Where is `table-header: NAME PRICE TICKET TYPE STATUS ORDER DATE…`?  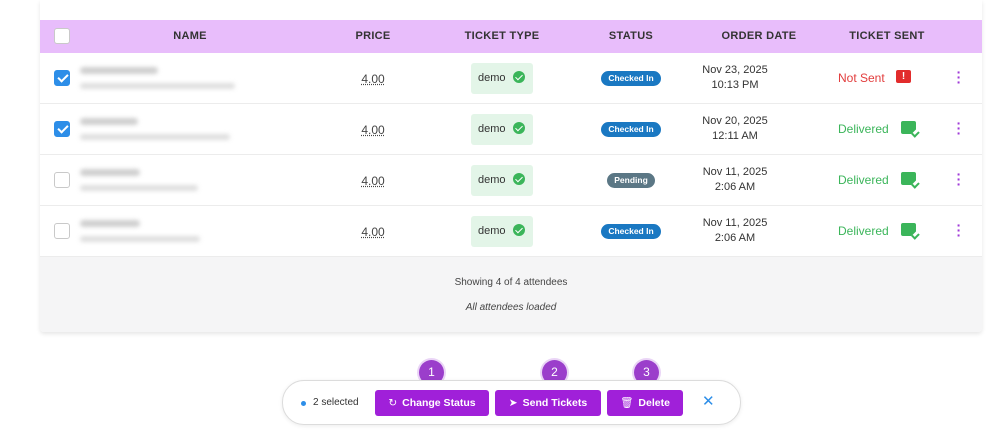 table-header: NAME PRICE TICKET TYPE STATUS ORDER DATE… is located at coordinates (511, 36).